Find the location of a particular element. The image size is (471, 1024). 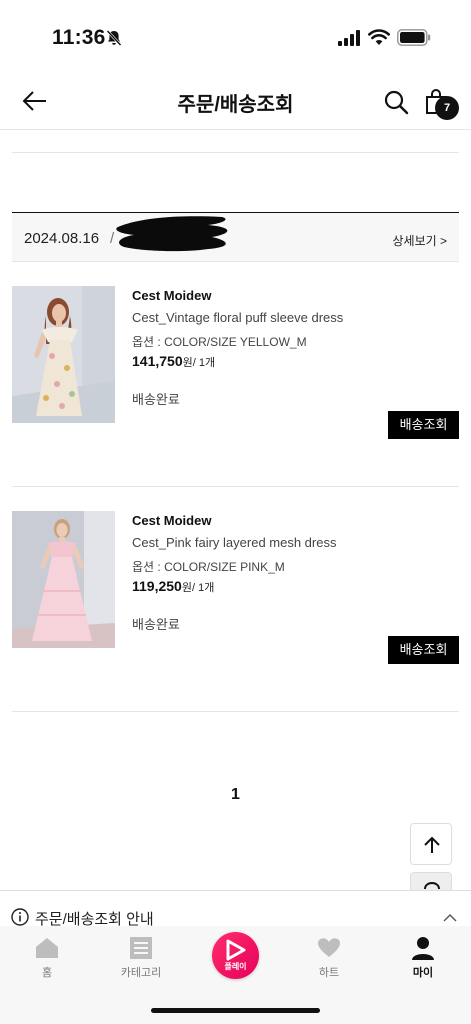

tab-label: 카테고리 is located at coordinates (141, 973).